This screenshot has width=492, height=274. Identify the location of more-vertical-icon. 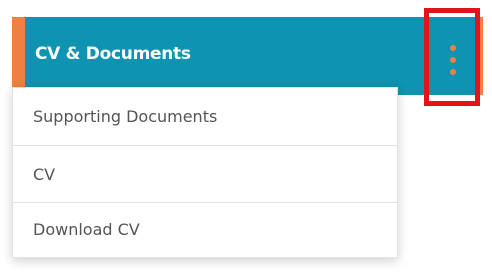
(453, 60).